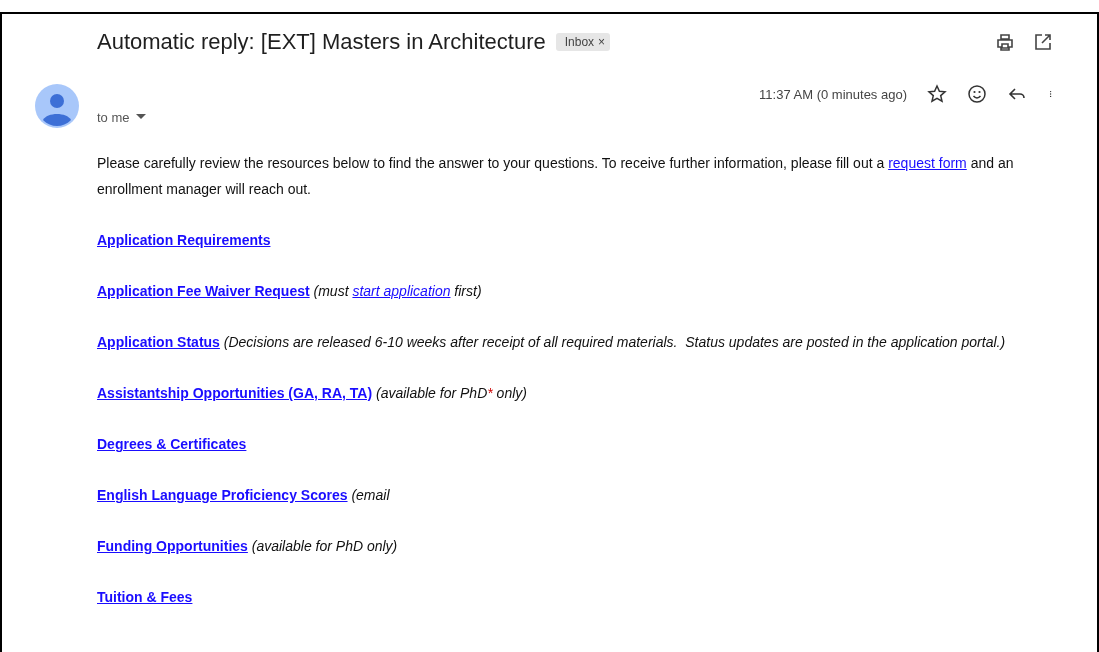 This screenshot has width=1099, height=652. What do you see at coordinates (977, 94) in the screenshot?
I see `emoji-icon` at bounding box center [977, 94].